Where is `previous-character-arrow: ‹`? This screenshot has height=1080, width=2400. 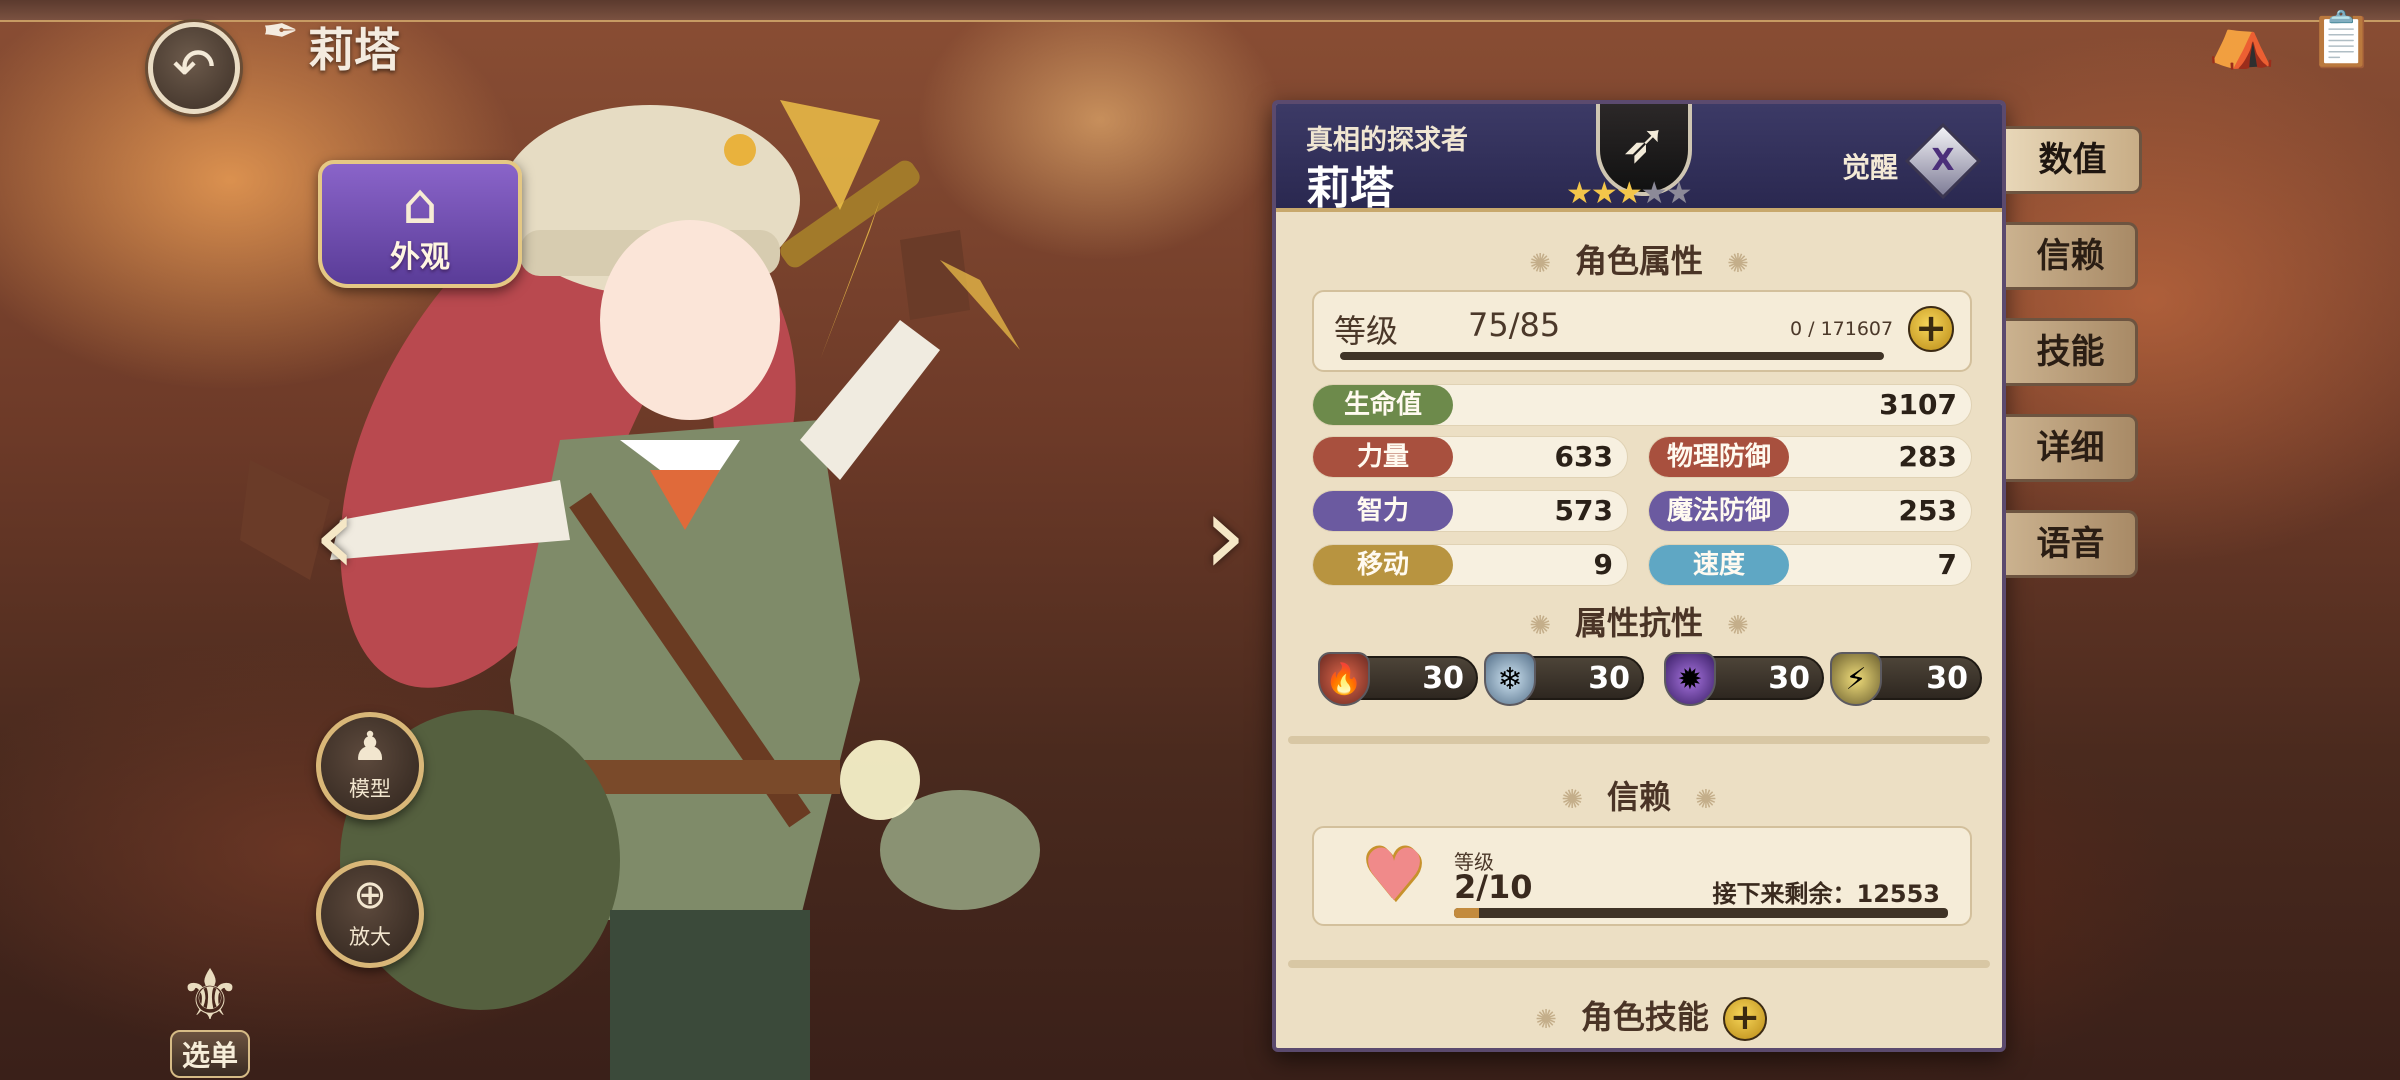
previous-character-arrow: ‹ is located at coordinates (335, 535).